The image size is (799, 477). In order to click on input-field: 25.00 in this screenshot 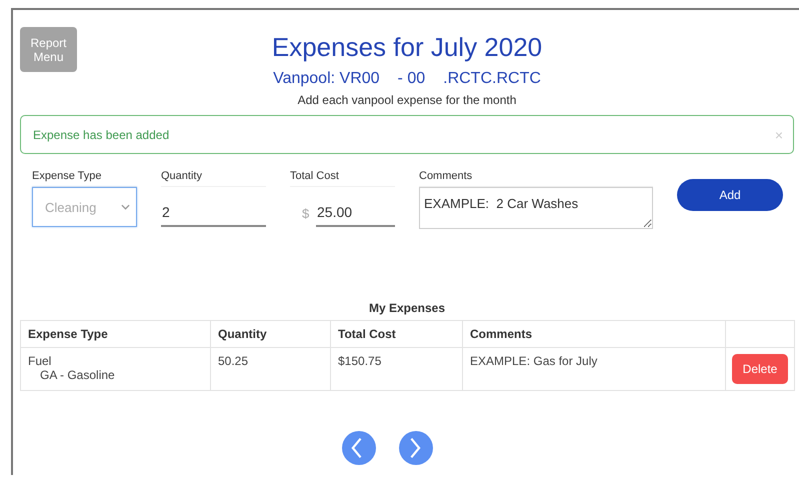, I will do `click(355, 207)`.